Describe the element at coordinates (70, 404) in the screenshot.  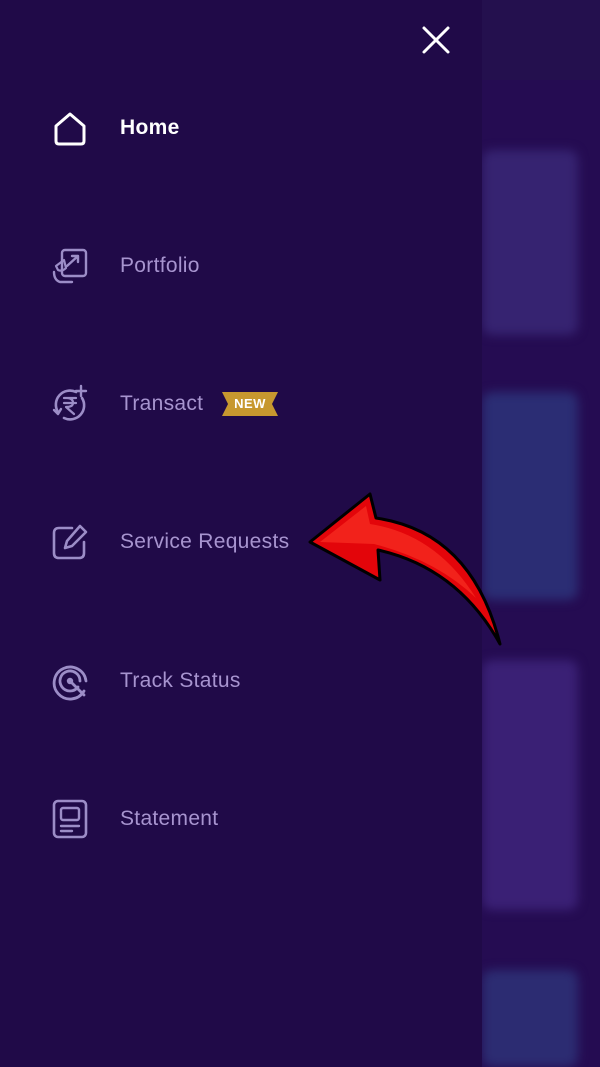
I see `rupee-refresh-icon` at that location.